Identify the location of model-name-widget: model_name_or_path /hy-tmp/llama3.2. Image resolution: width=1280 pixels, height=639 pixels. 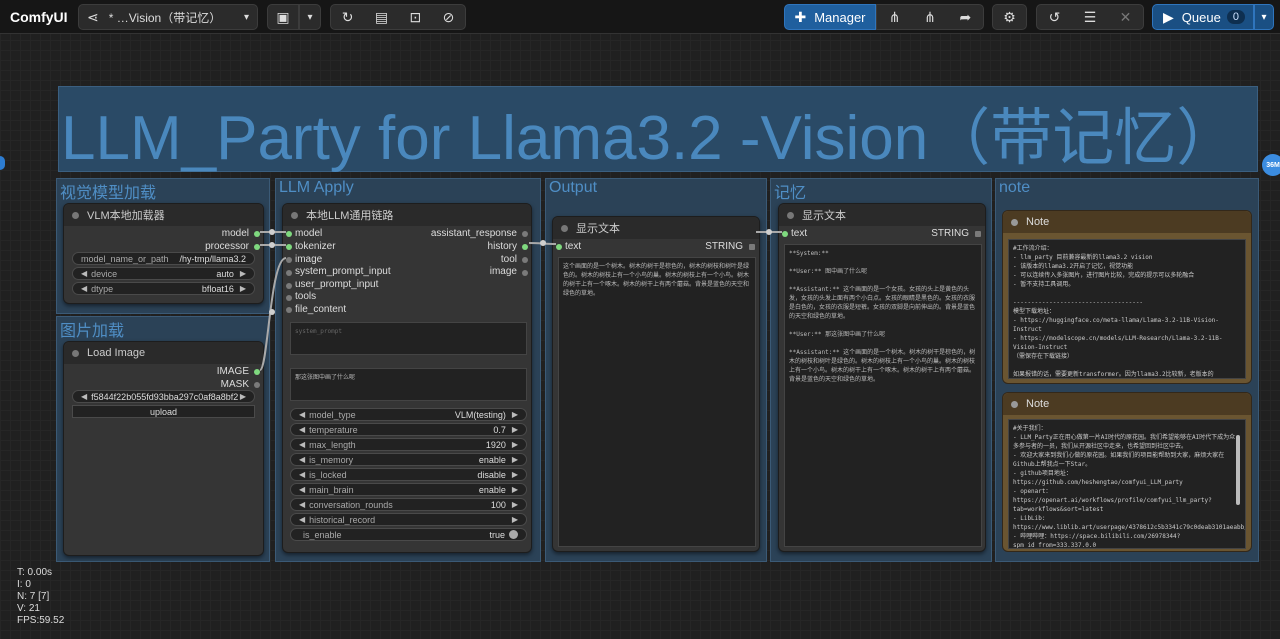
(163, 258).